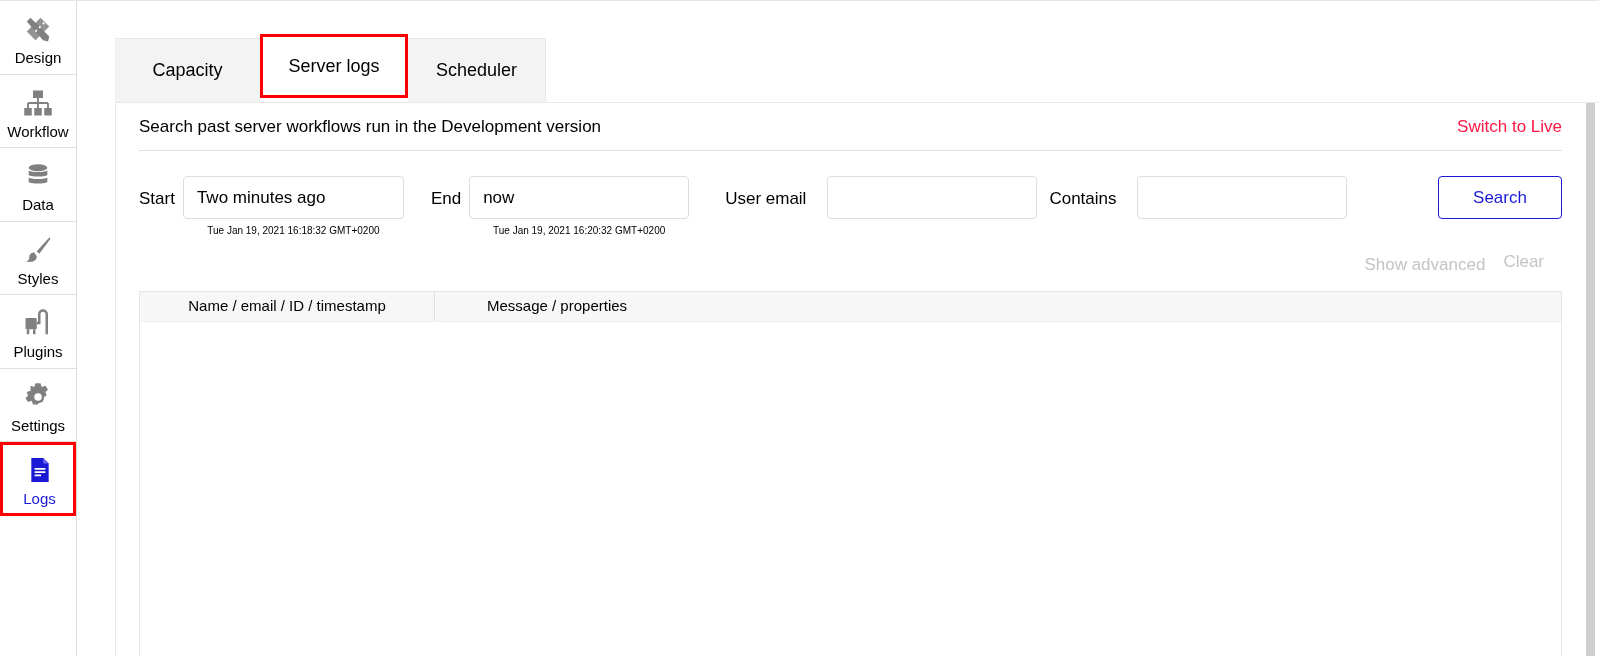  What do you see at coordinates (1083, 199) in the screenshot?
I see `contains-label: Contains` at bounding box center [1083, 199].